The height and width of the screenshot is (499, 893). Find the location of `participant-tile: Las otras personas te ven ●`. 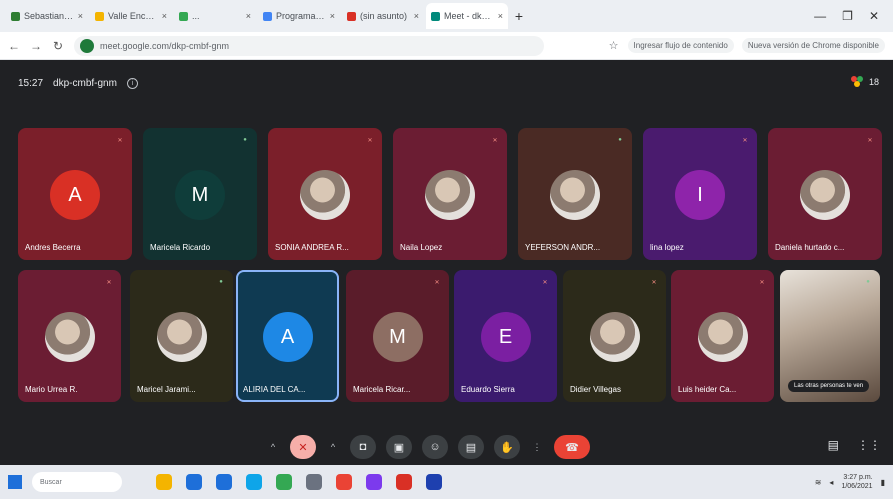

participant-tile: Las otras personas te ven ● is located at coordinates (830, 336).